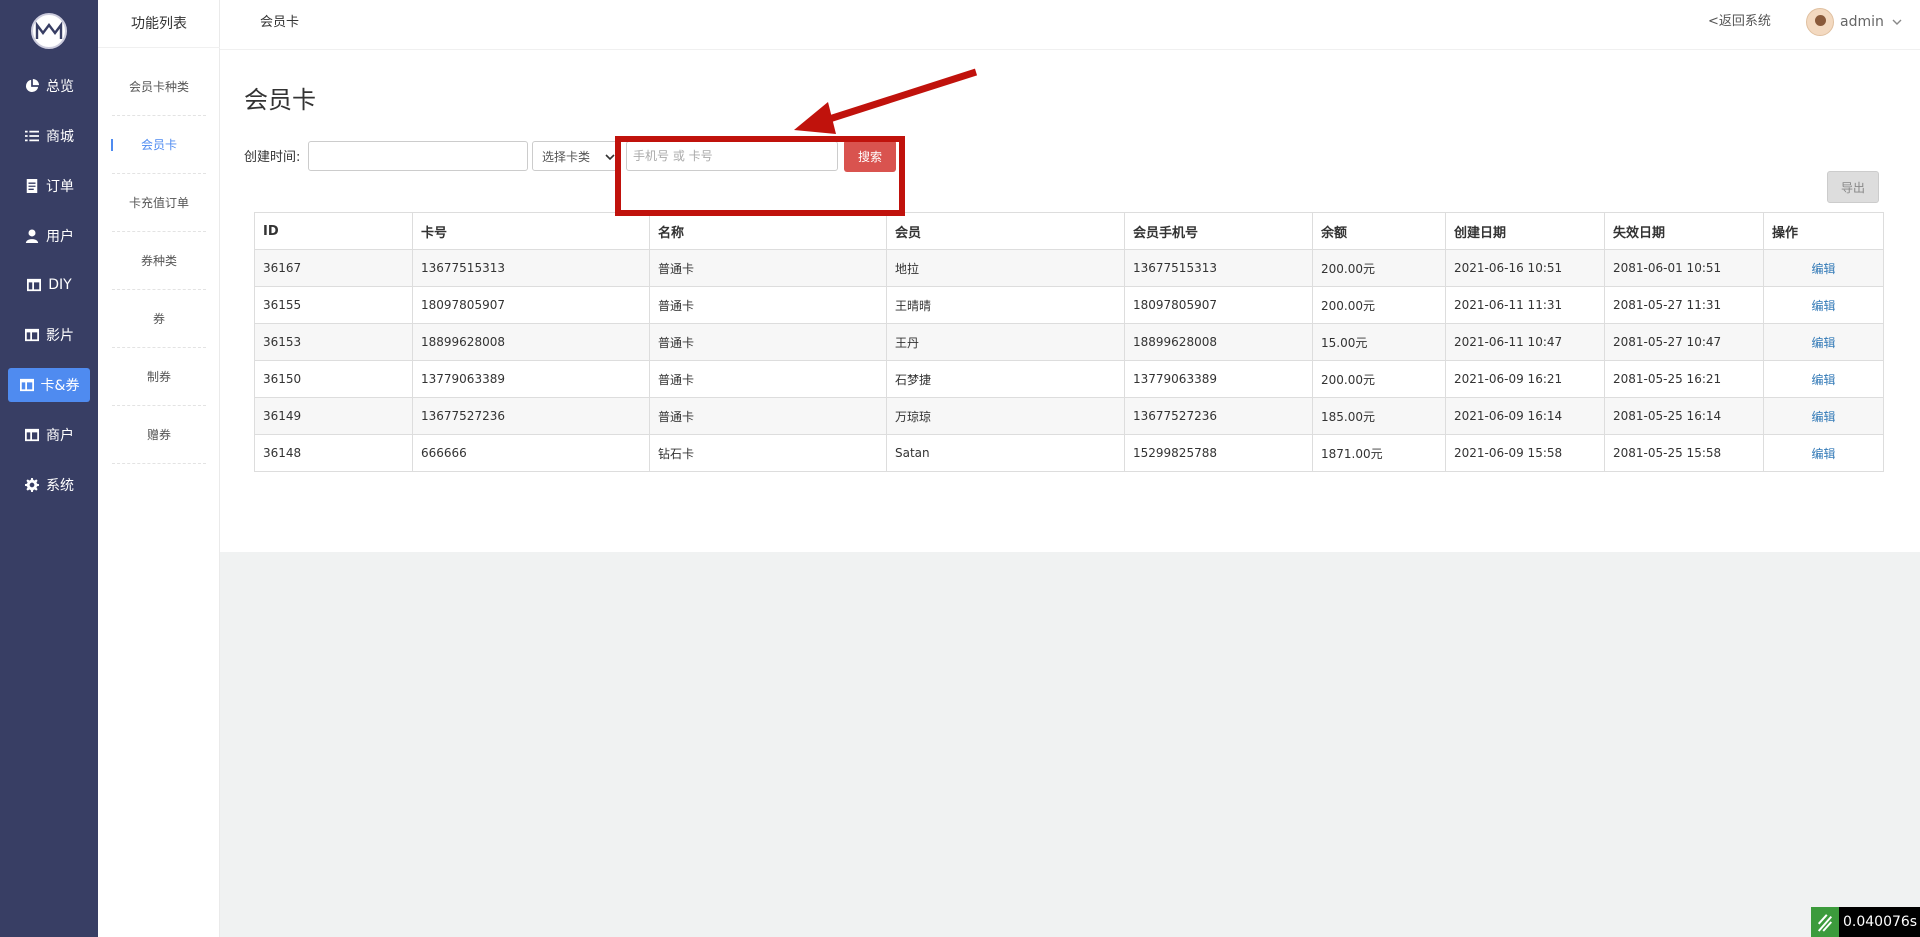 This screenshot has height=937, width=1920. I want to click on nav-item-overview: 总览, so click(49, 86).